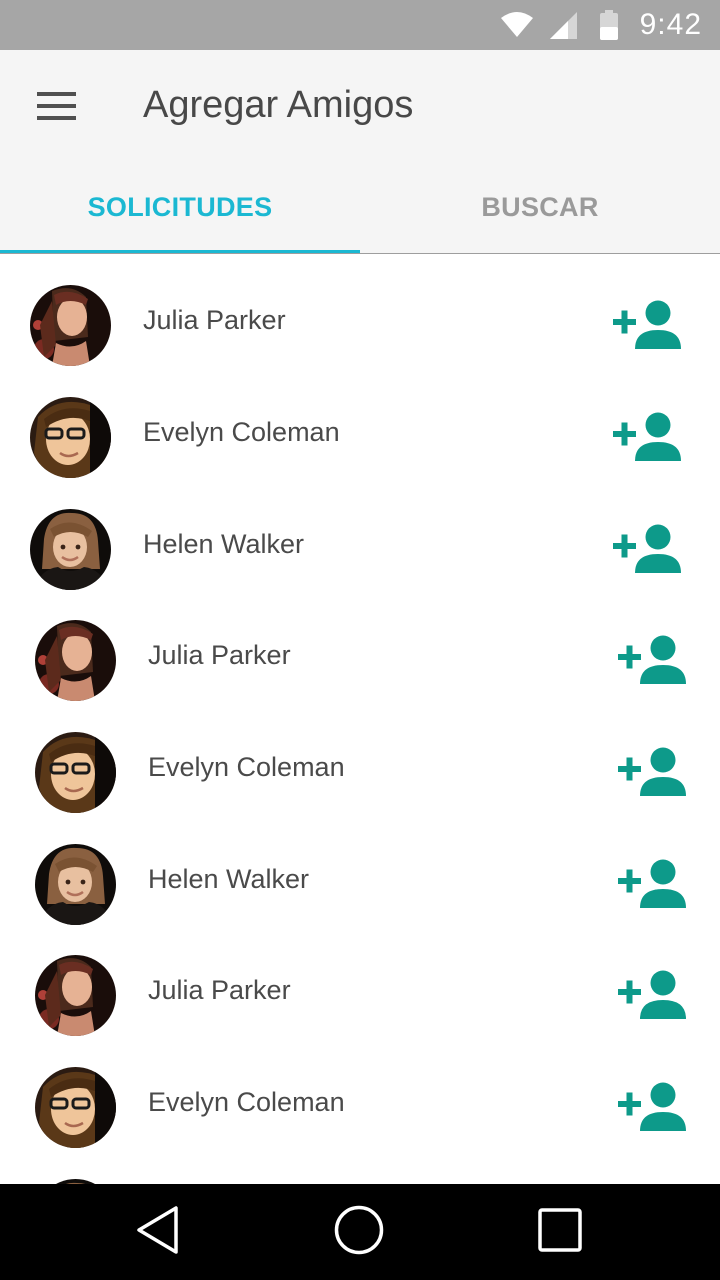 The width and height of the screenshot is (720, 1280). I want to click on wifi-icon, so click(517, 26).